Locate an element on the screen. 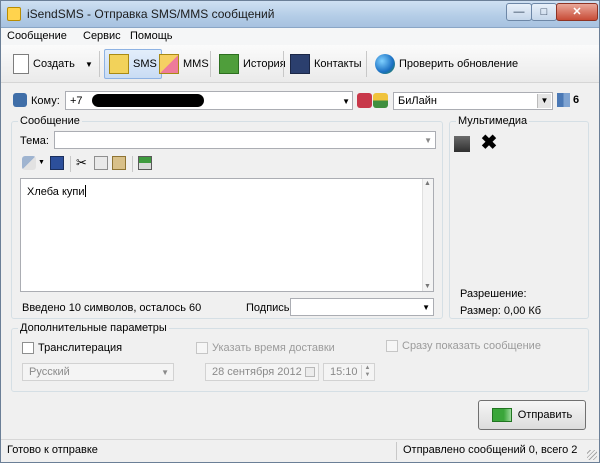  vertical-scrollbar: ▲ ▼ is located at coordinates (427, 235).